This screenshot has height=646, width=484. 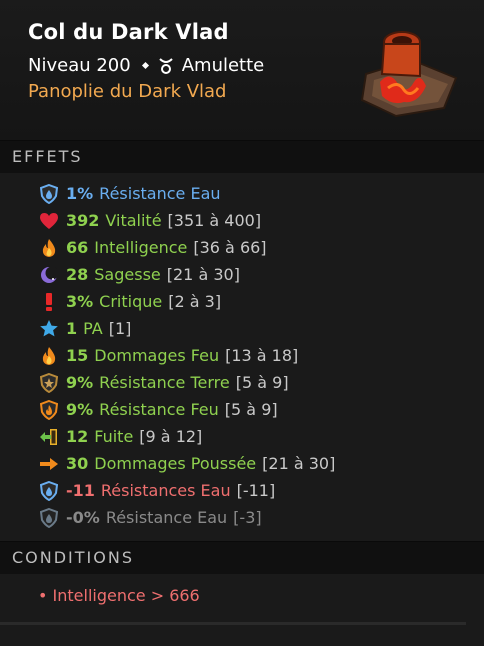 I want to click on effect-row: 9% Résistance Terre [5 à 9], so click(x=261, y=382).